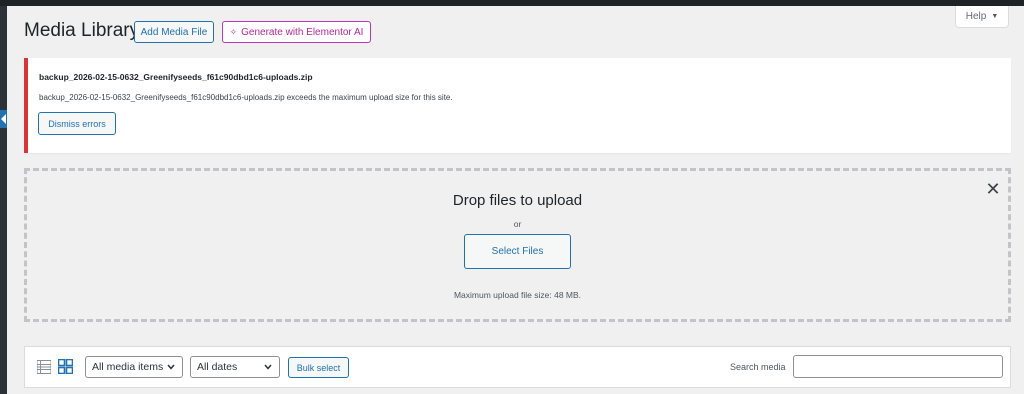 The image size is (1024, 394). Describe the element at coordinates (512, 3) in the screenshot. I see `admin-bar` at that location.